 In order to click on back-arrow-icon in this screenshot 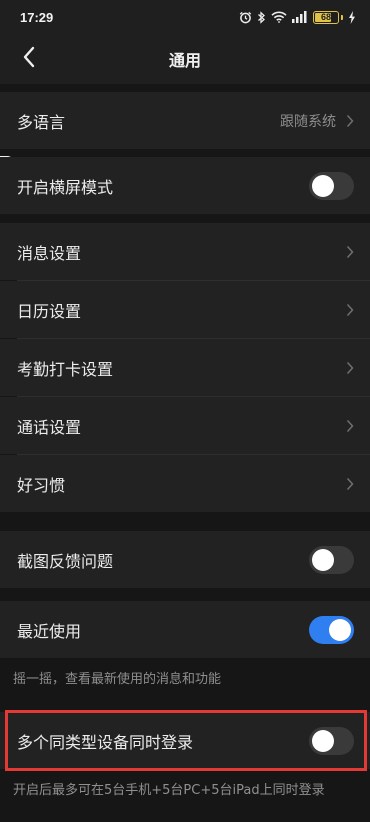, I will do `click(29, 59)`.